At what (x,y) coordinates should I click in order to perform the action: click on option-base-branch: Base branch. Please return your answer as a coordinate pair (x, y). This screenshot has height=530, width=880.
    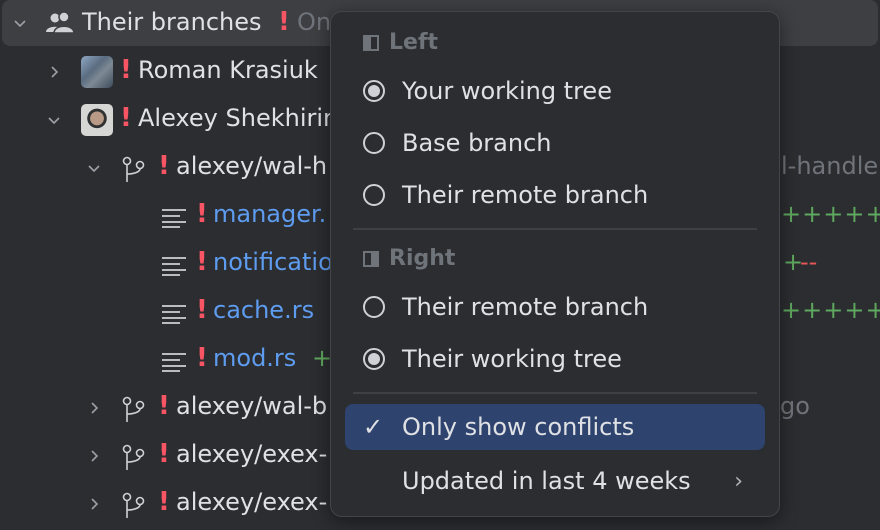
    Looking at the image, I should click on (555, 143).